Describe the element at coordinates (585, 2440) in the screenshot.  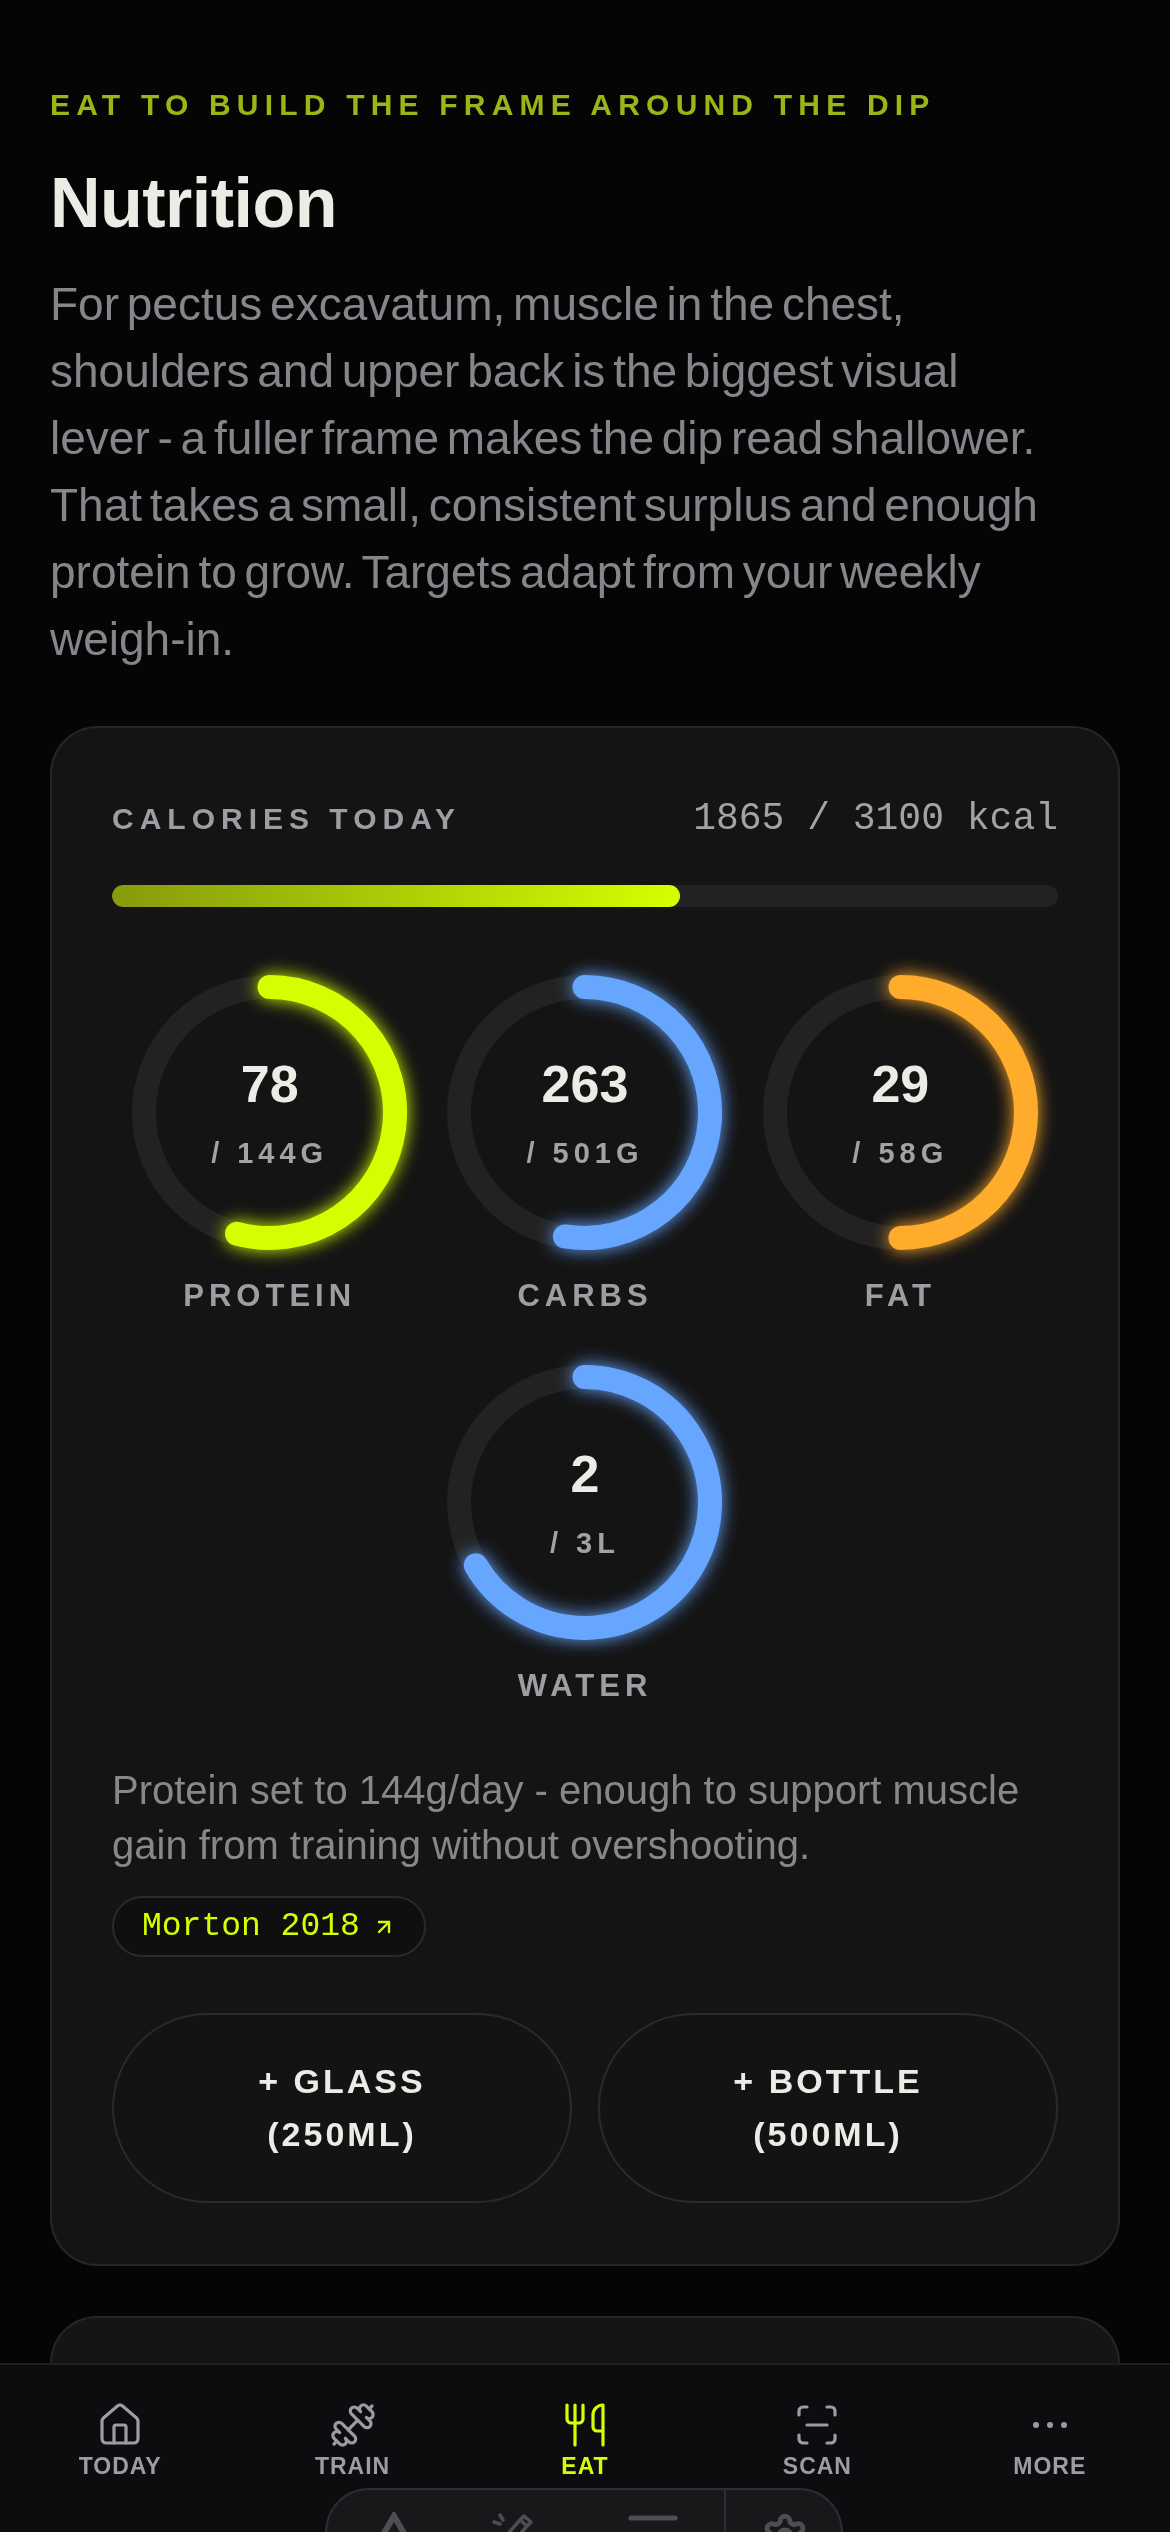
I see `nav-tab: EAT` at that location.